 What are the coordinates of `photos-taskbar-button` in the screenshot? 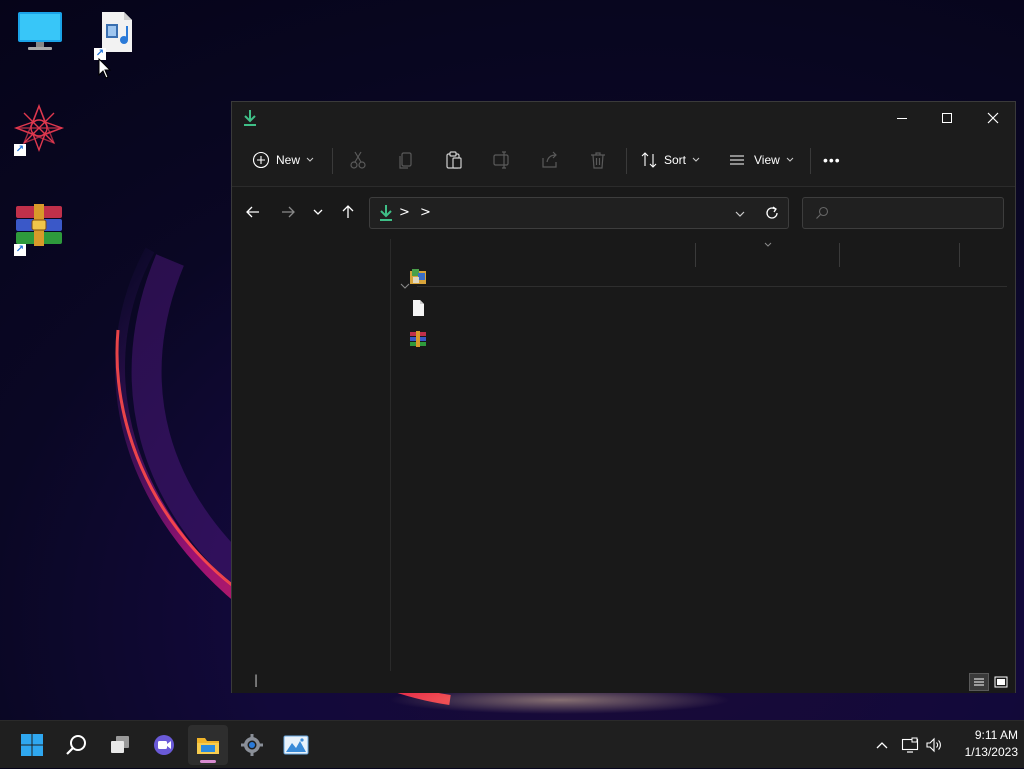 It's located at (296, 745).